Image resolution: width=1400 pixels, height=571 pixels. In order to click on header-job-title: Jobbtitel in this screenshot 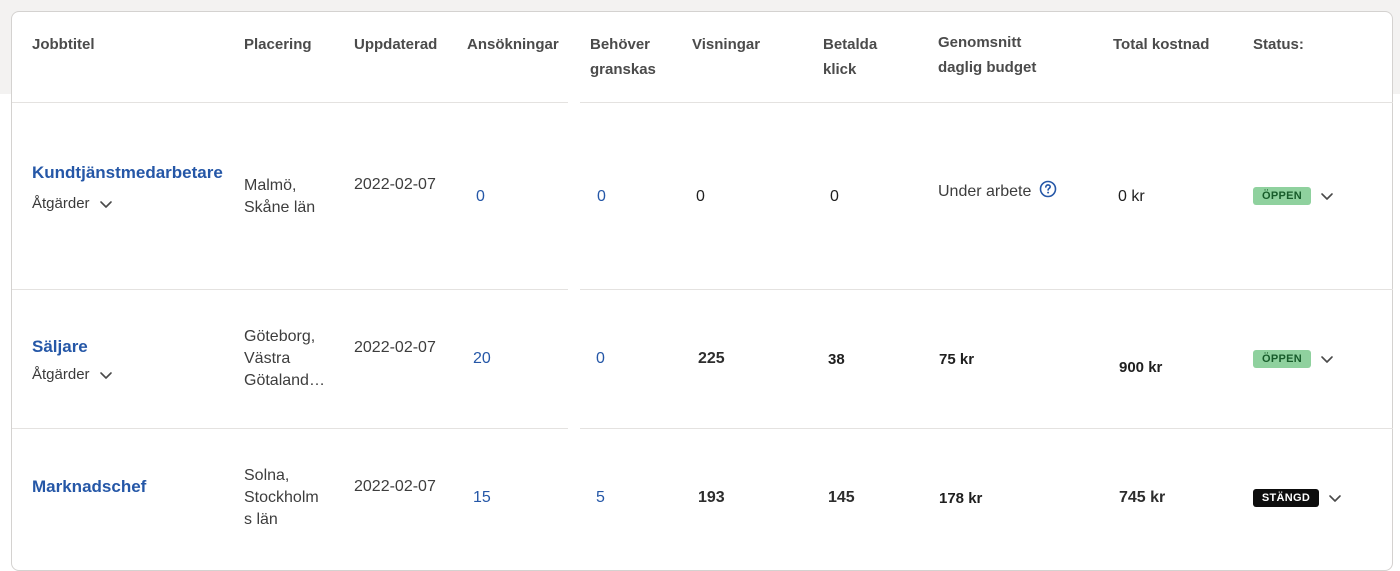, I will do `click(63, 44)`.